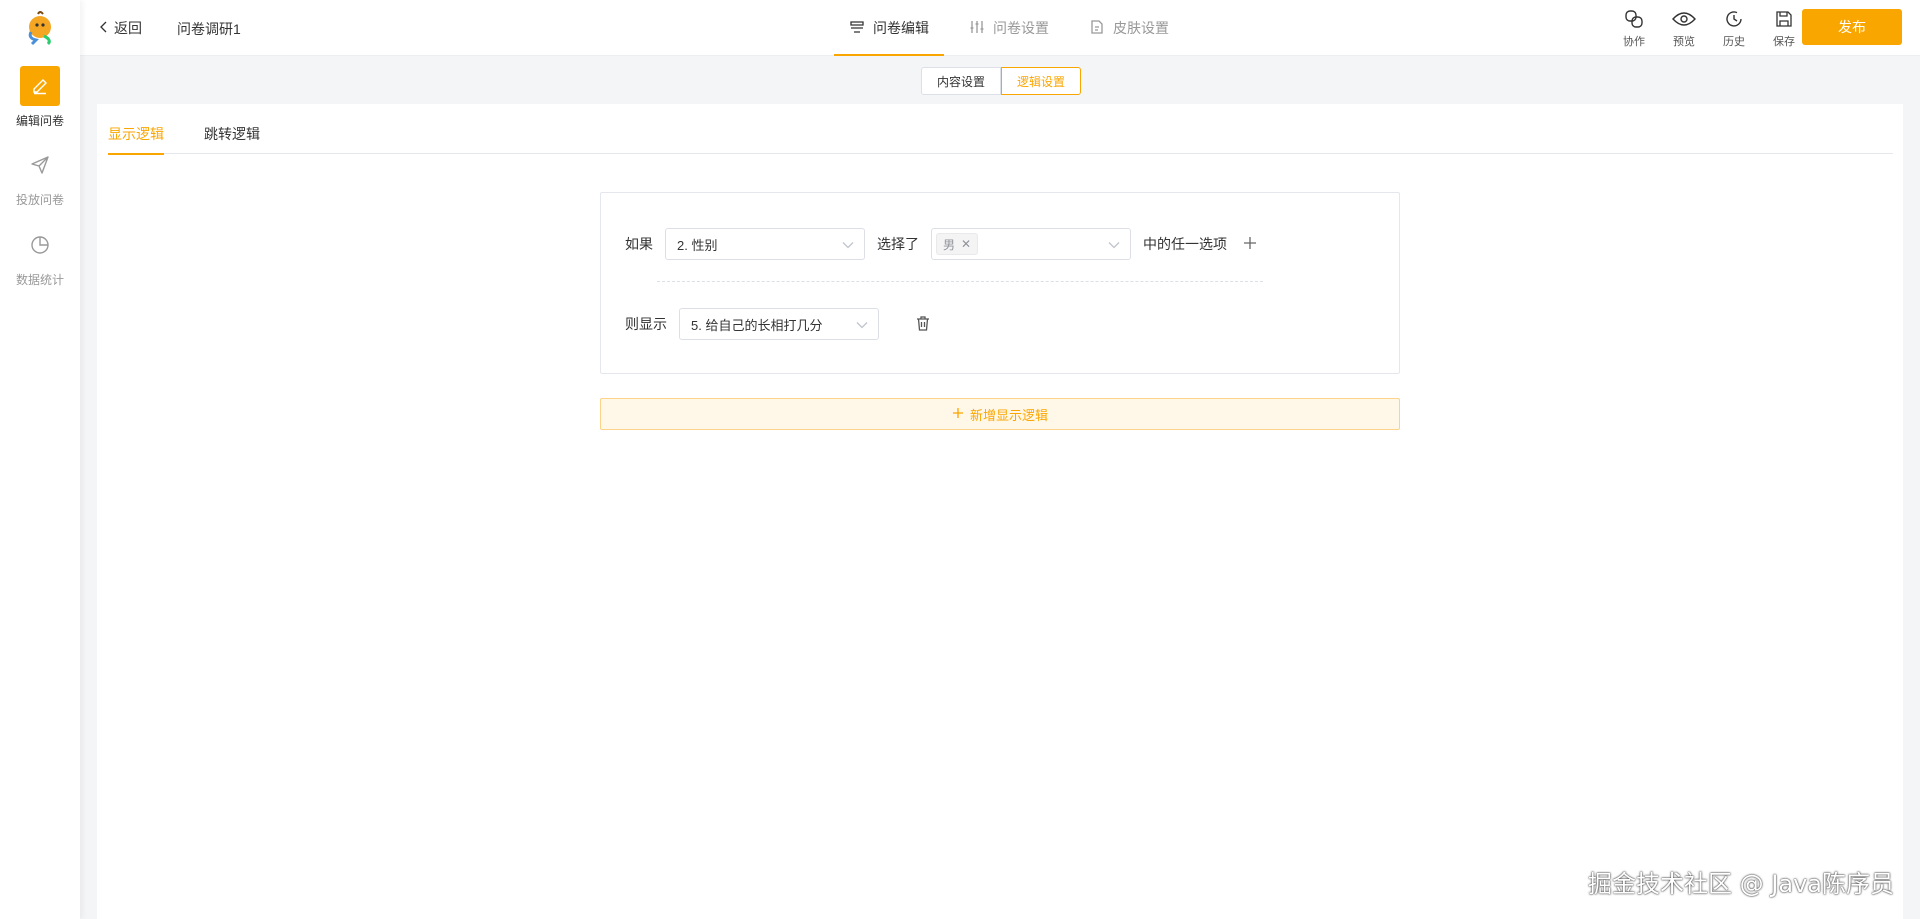  Describe the element at coordinates (1784, 42) in the screenshot. I see `tool-label: 保存` at that location.